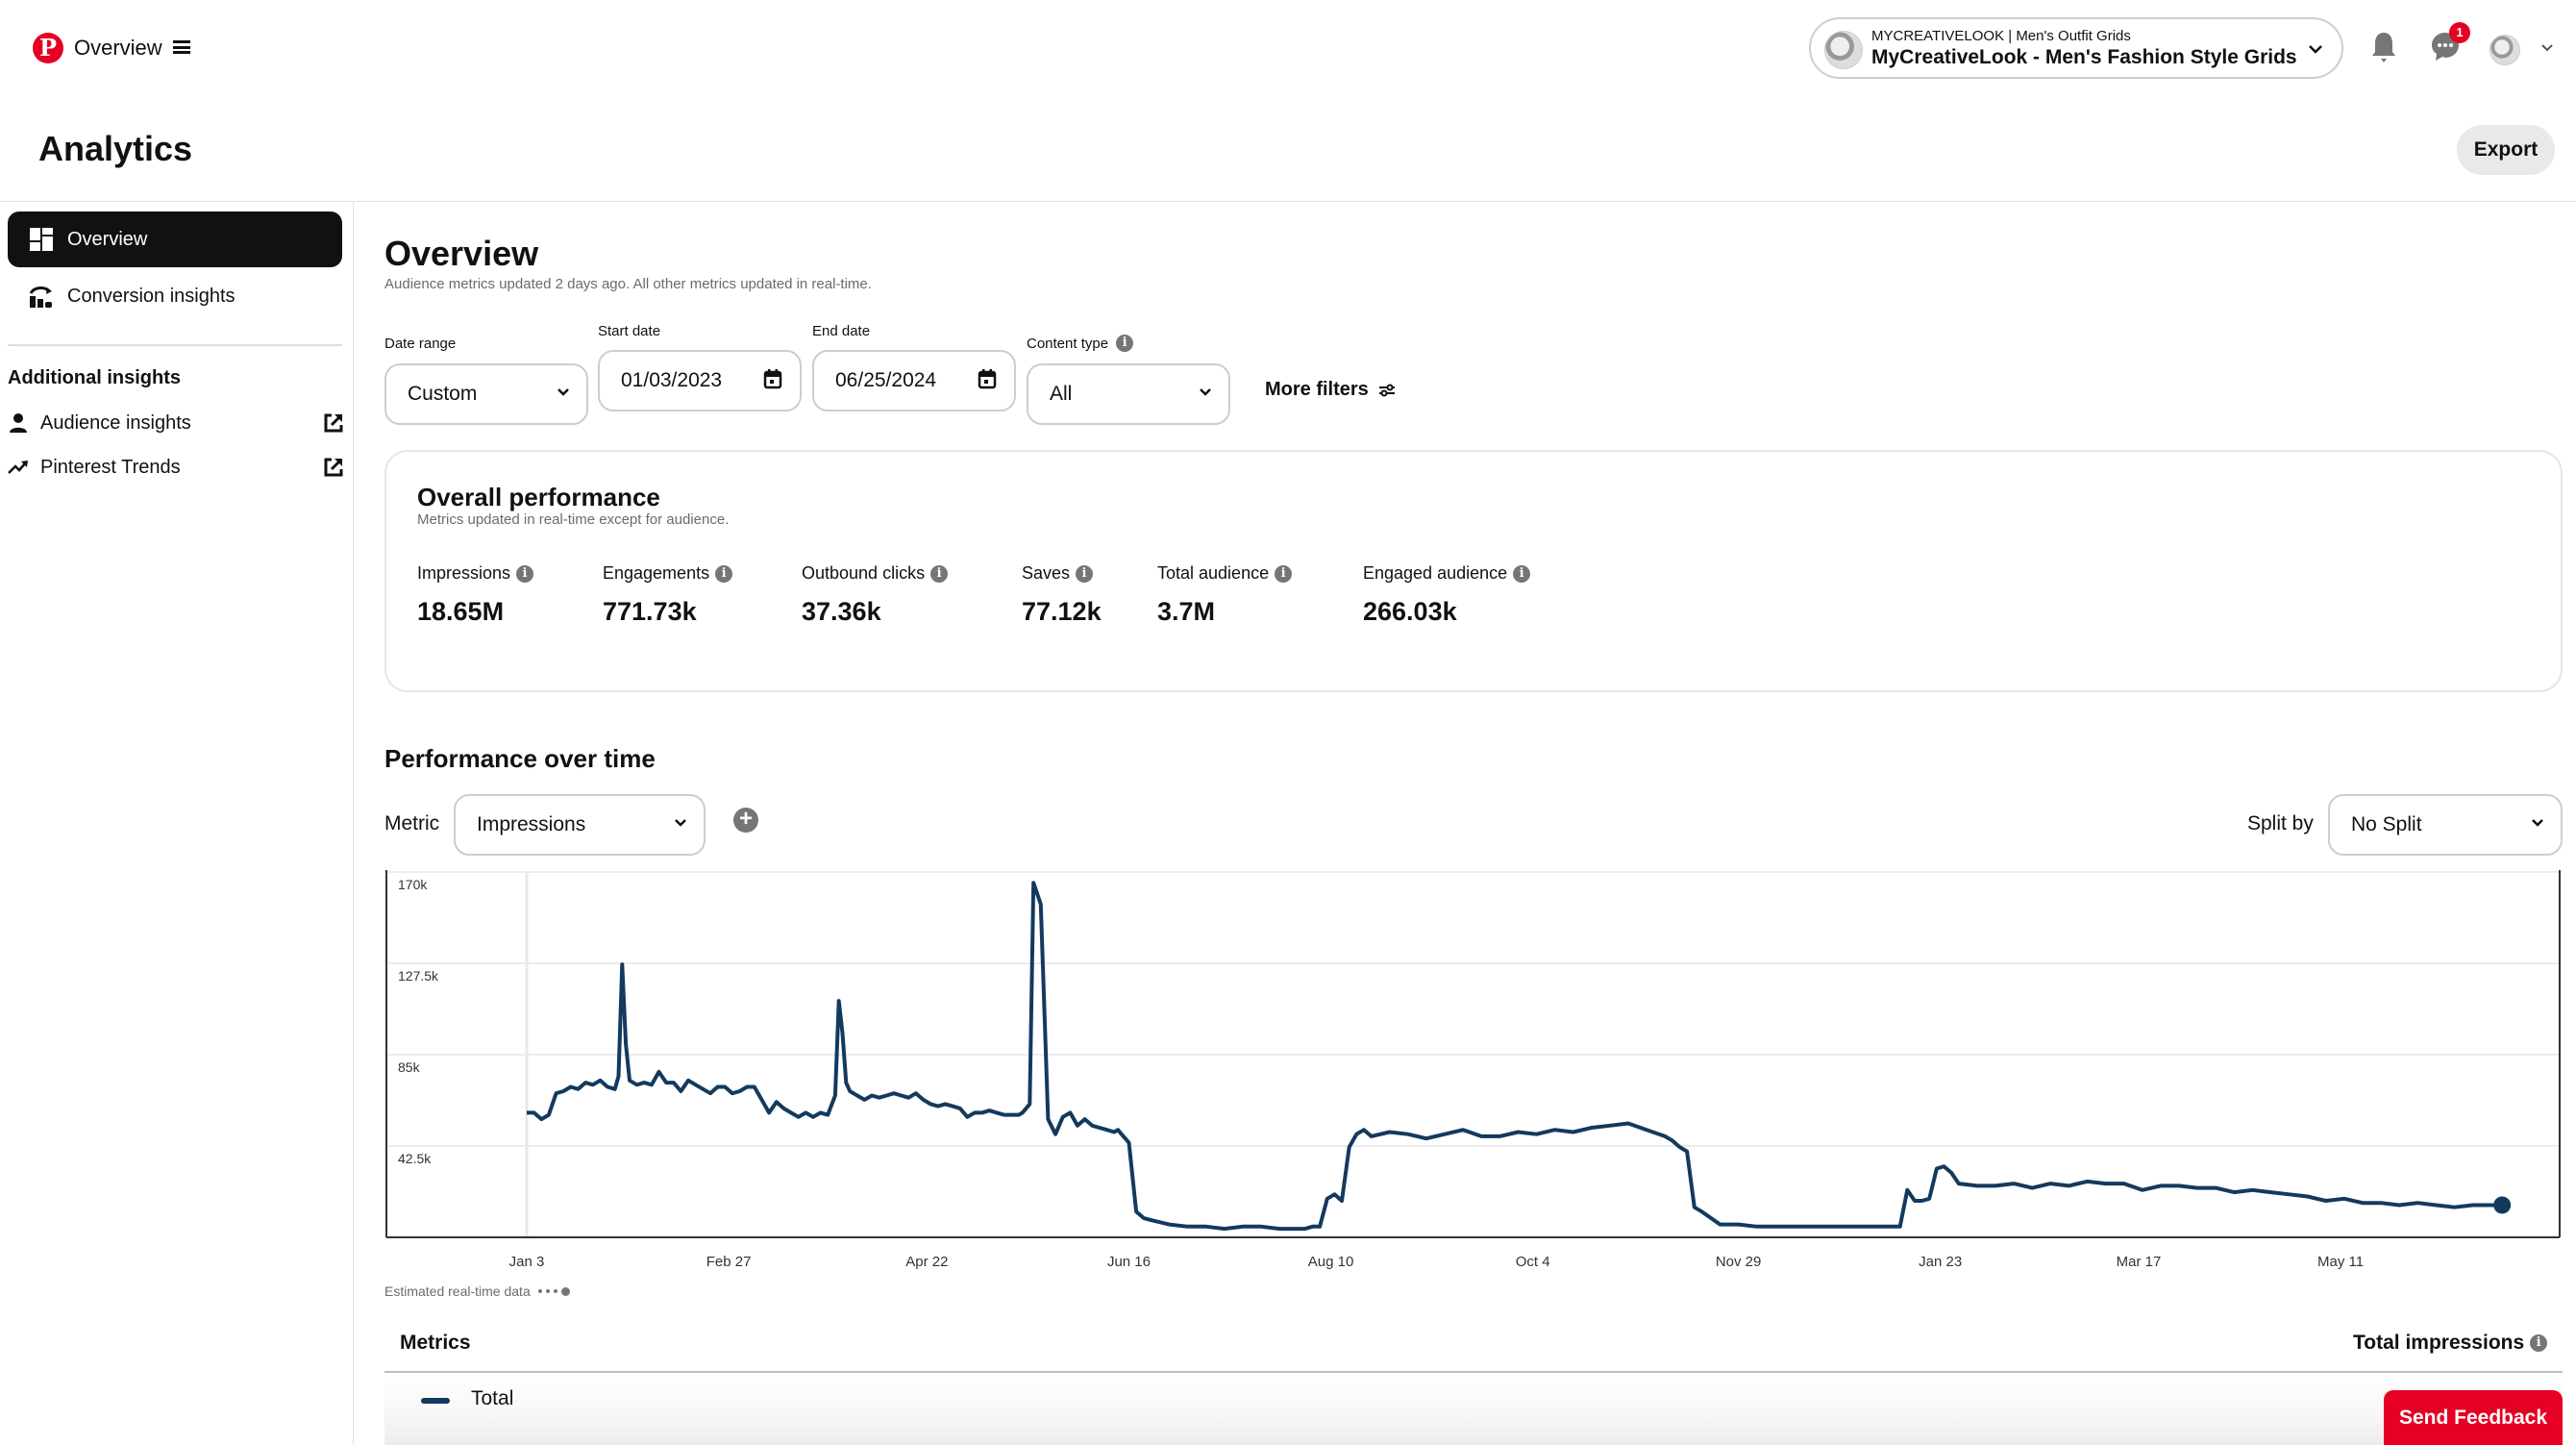  I want to click on estimated-data-label: Estimated real-time data, so click(458, 1291).